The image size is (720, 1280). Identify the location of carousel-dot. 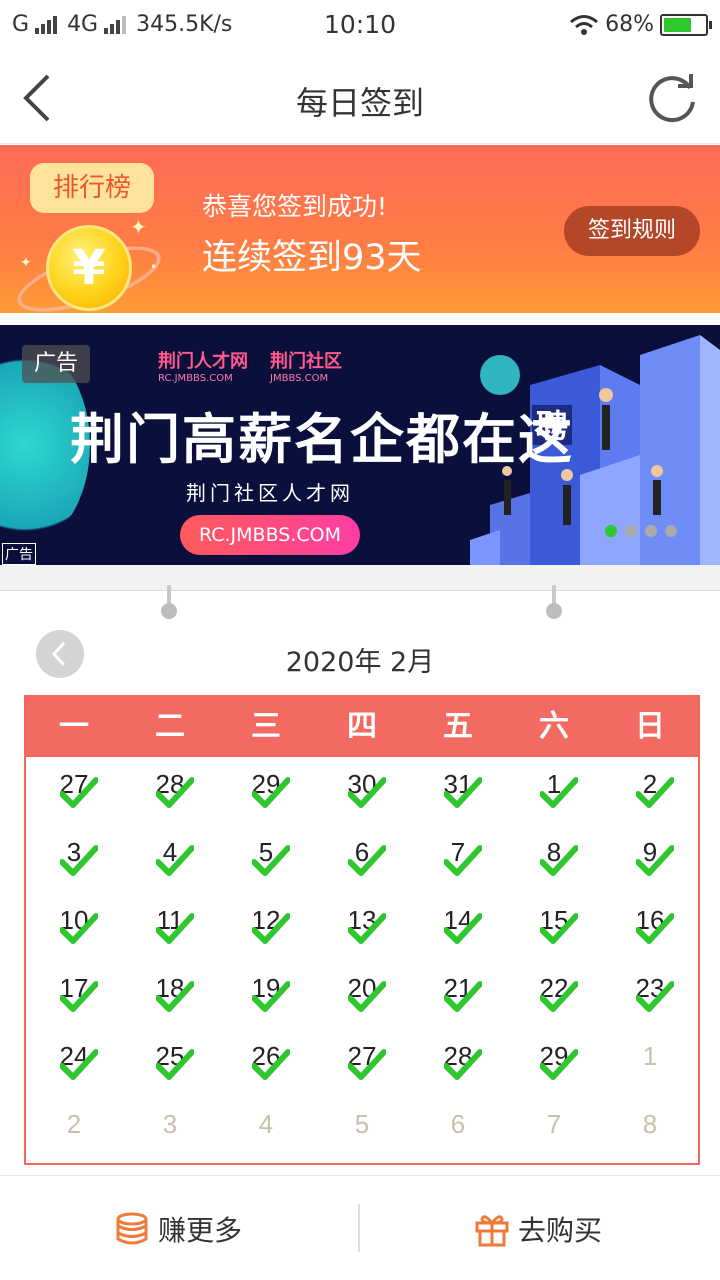
(611, 531).